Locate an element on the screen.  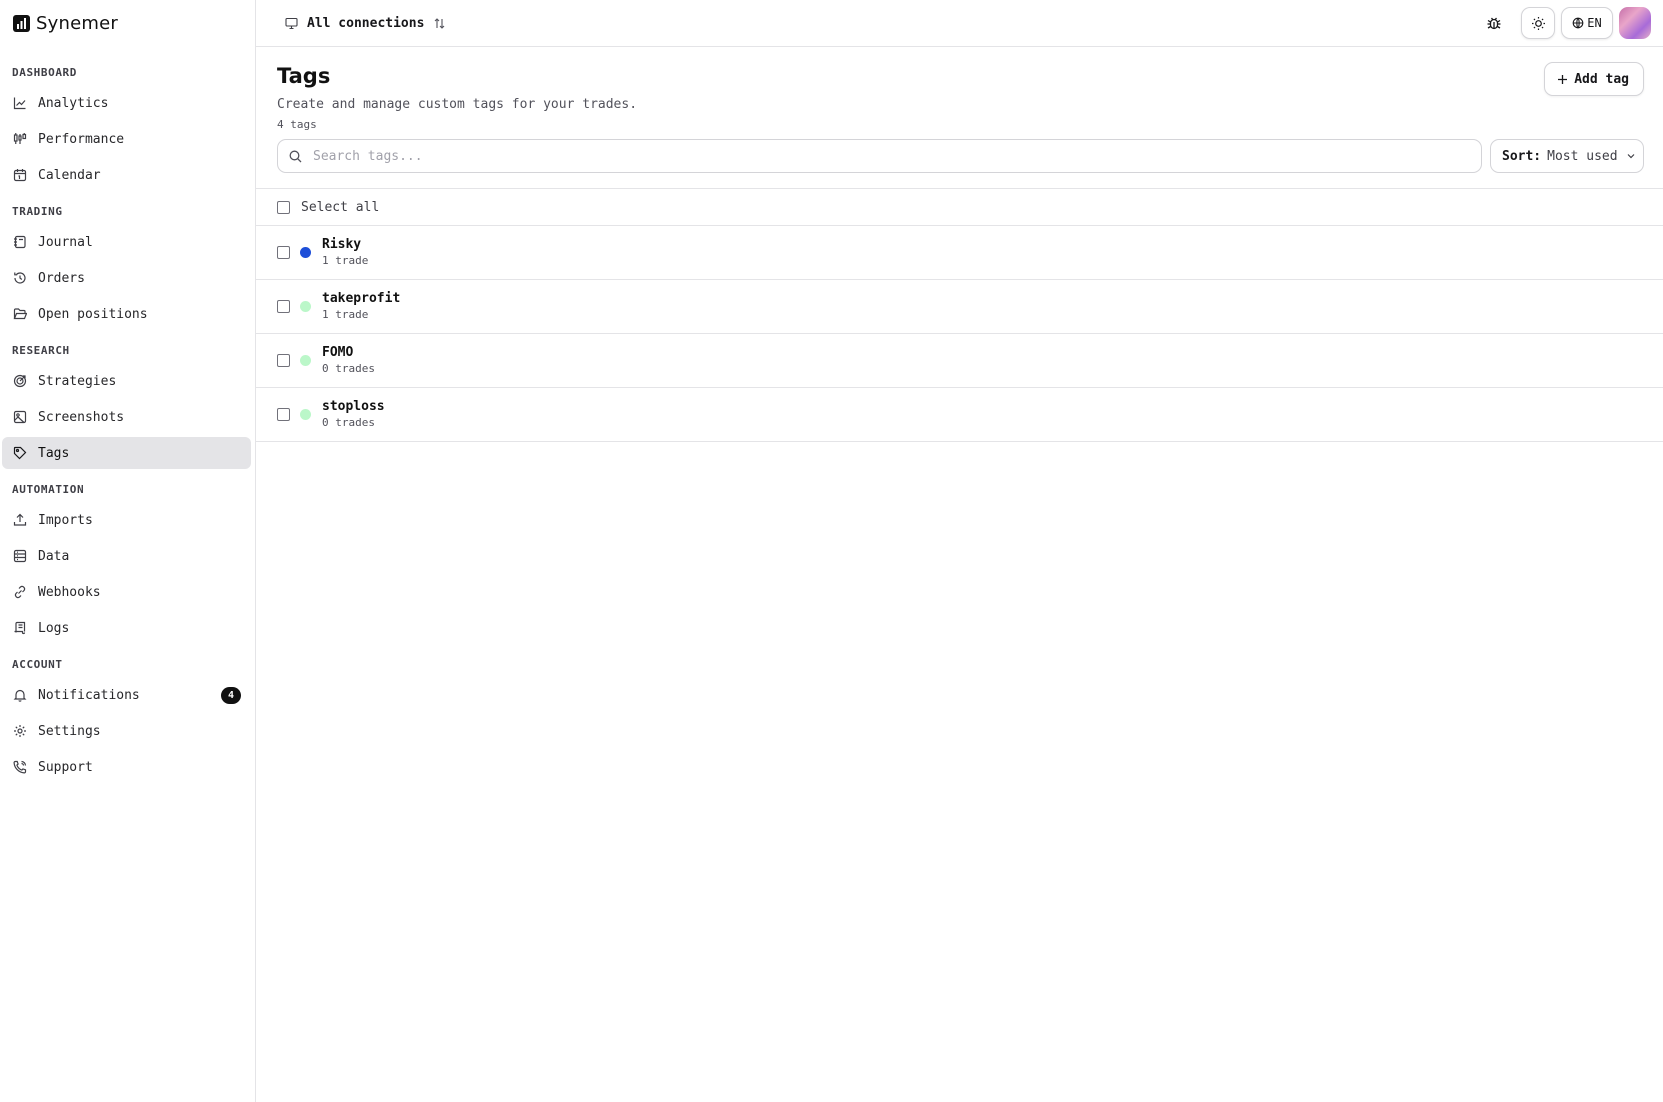
search-icon is located at coordinates (295, 156).